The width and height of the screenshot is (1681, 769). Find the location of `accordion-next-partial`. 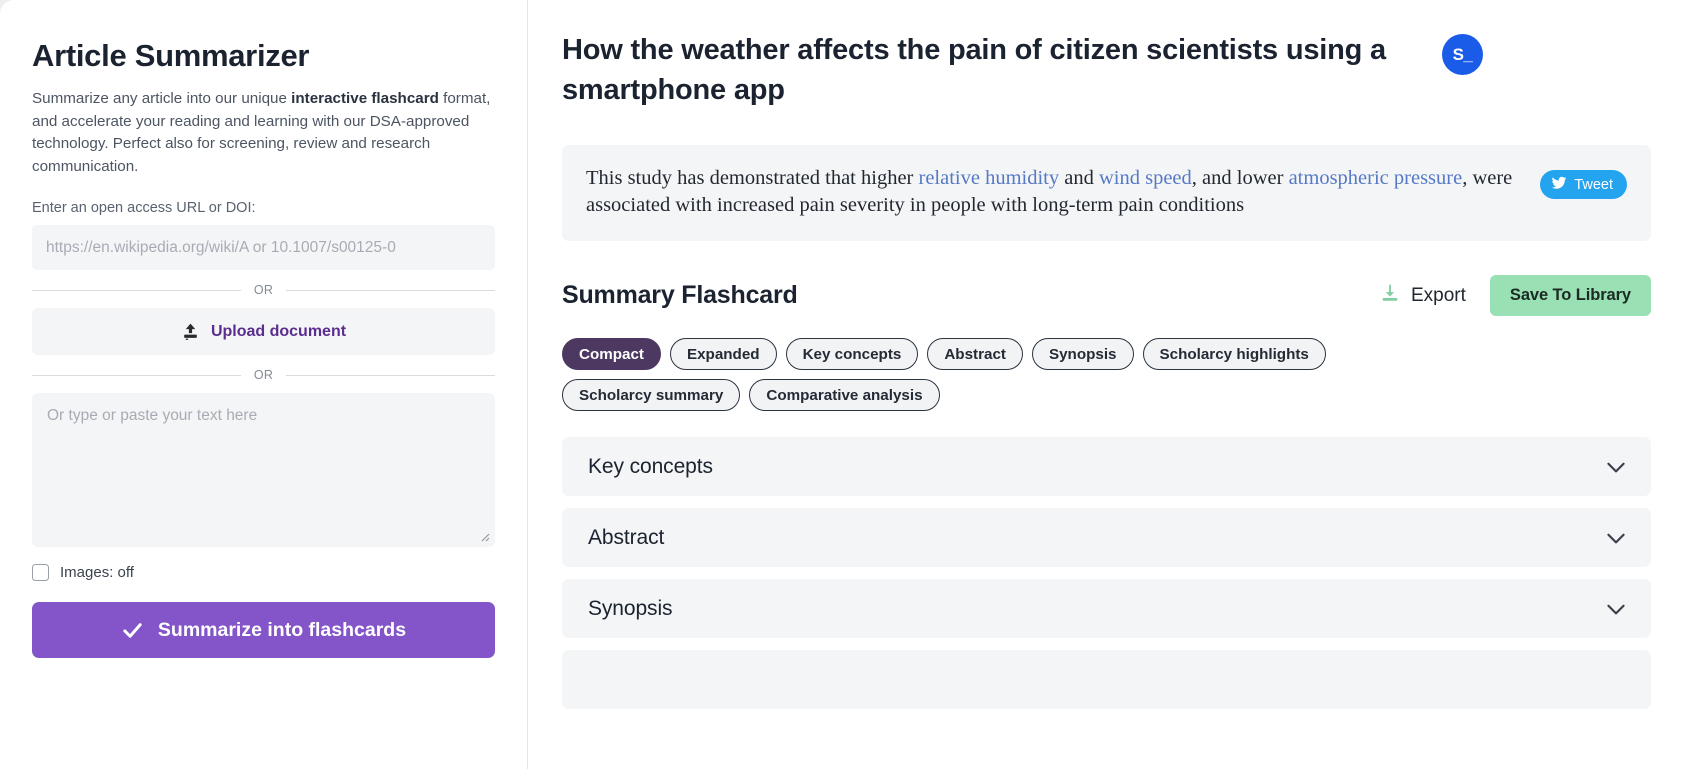

accordion-next-partial is located at coordinates (1106, 679).